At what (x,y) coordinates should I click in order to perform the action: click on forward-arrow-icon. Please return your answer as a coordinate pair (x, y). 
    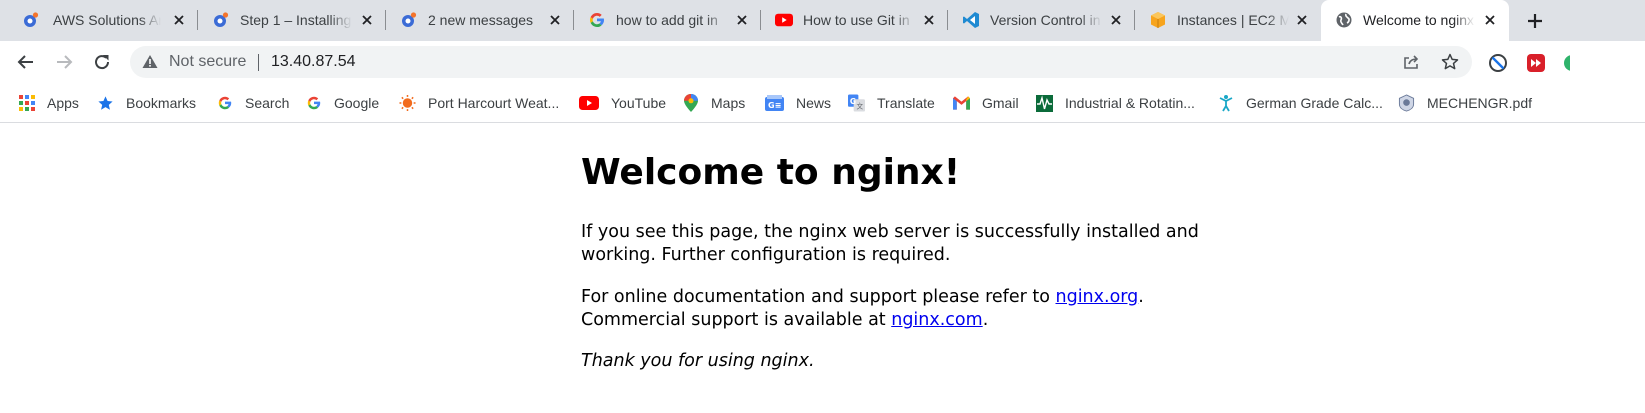
    Looking at the image, I should click on (64, 62).